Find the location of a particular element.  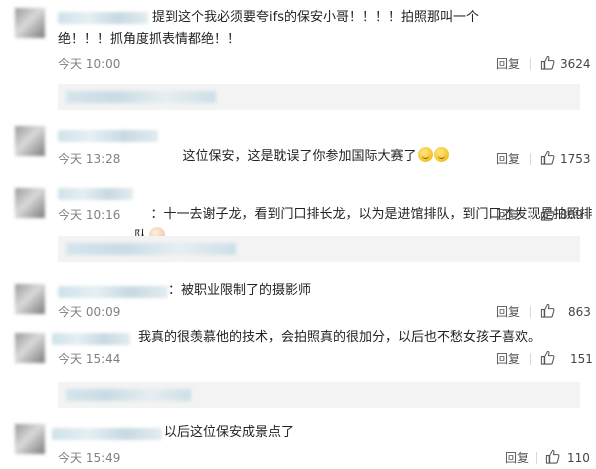

like-count: 863 is located at coordinates (579, 312).